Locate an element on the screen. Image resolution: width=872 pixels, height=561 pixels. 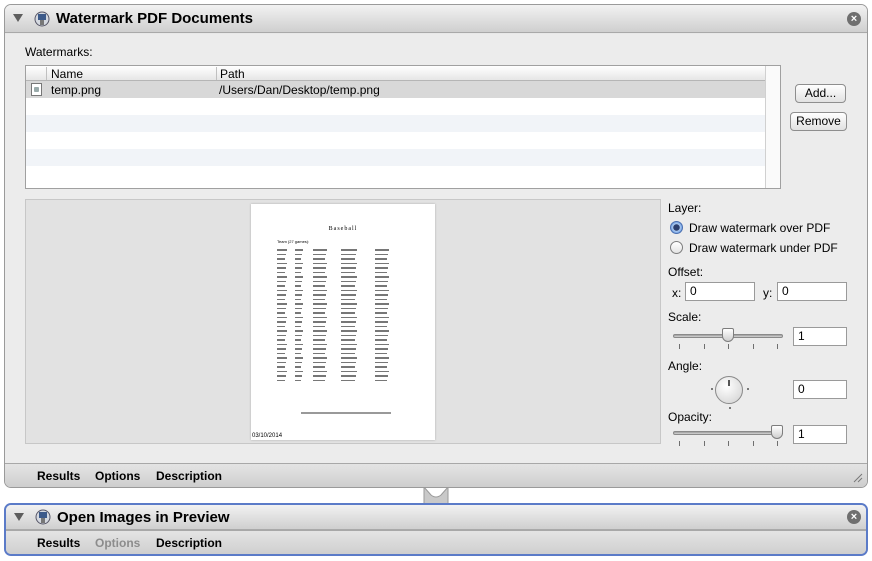
action-titlebar: Open Images in Preview × is located at coordinates (436, 517).